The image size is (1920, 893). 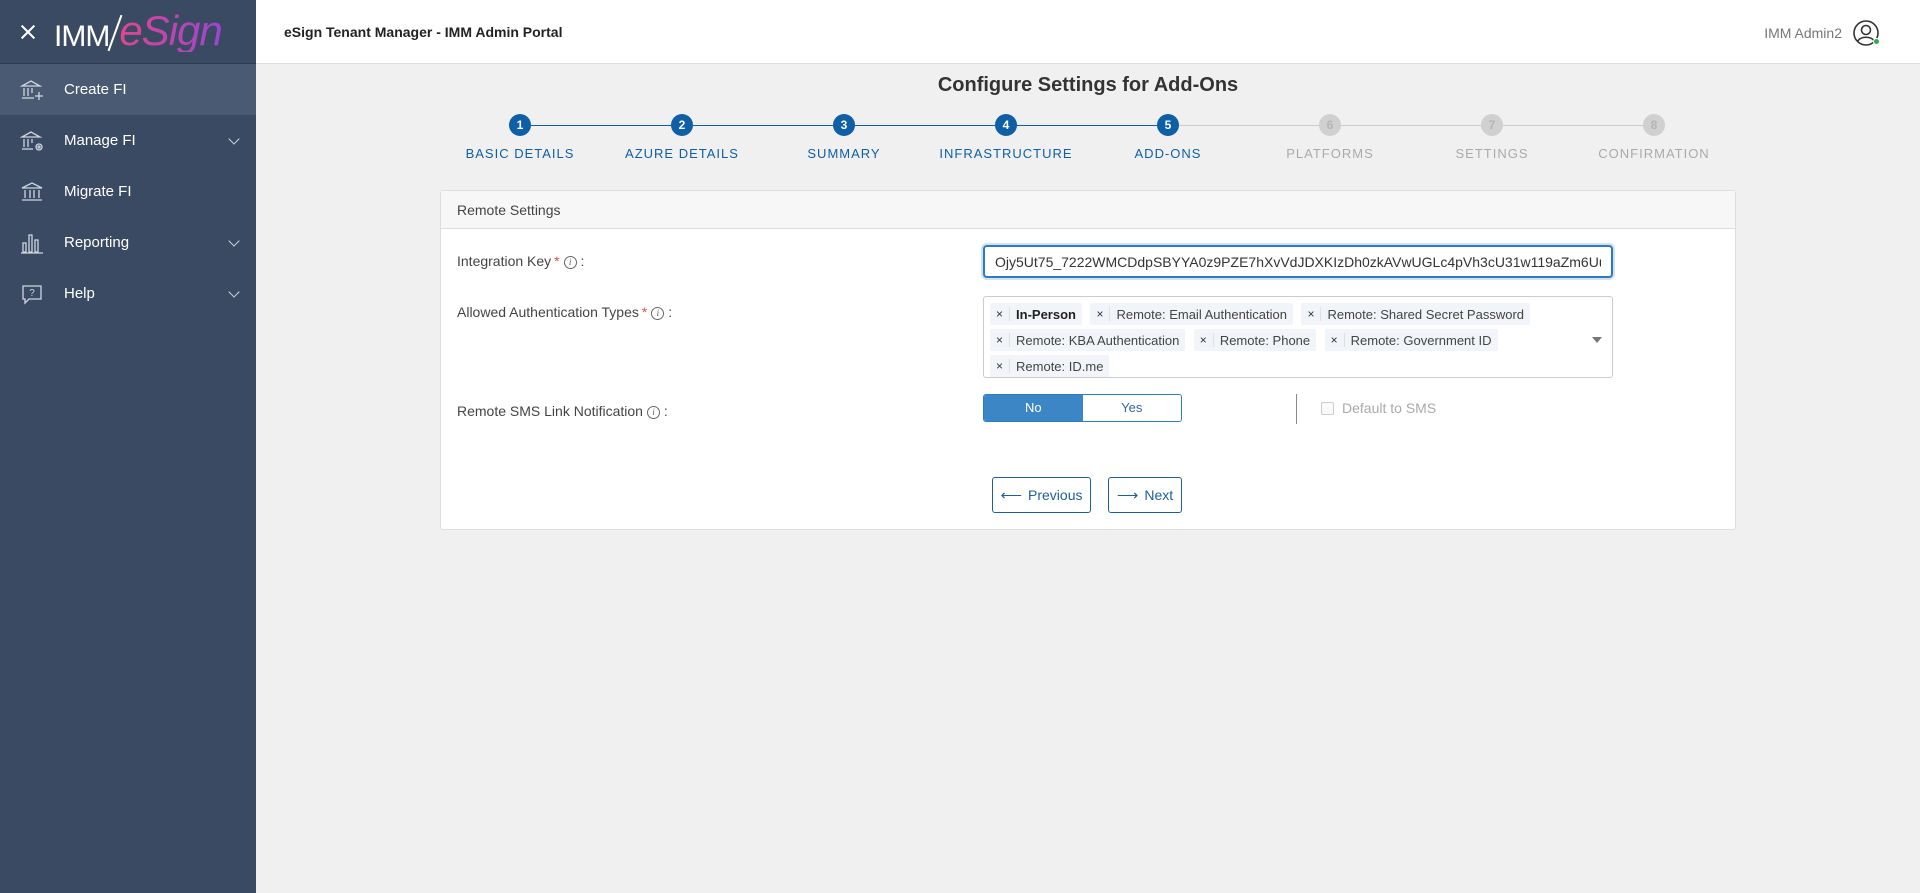 I want to click on auth-chip: × Remote: KBA Authentication, so click(x=1088, y=340).